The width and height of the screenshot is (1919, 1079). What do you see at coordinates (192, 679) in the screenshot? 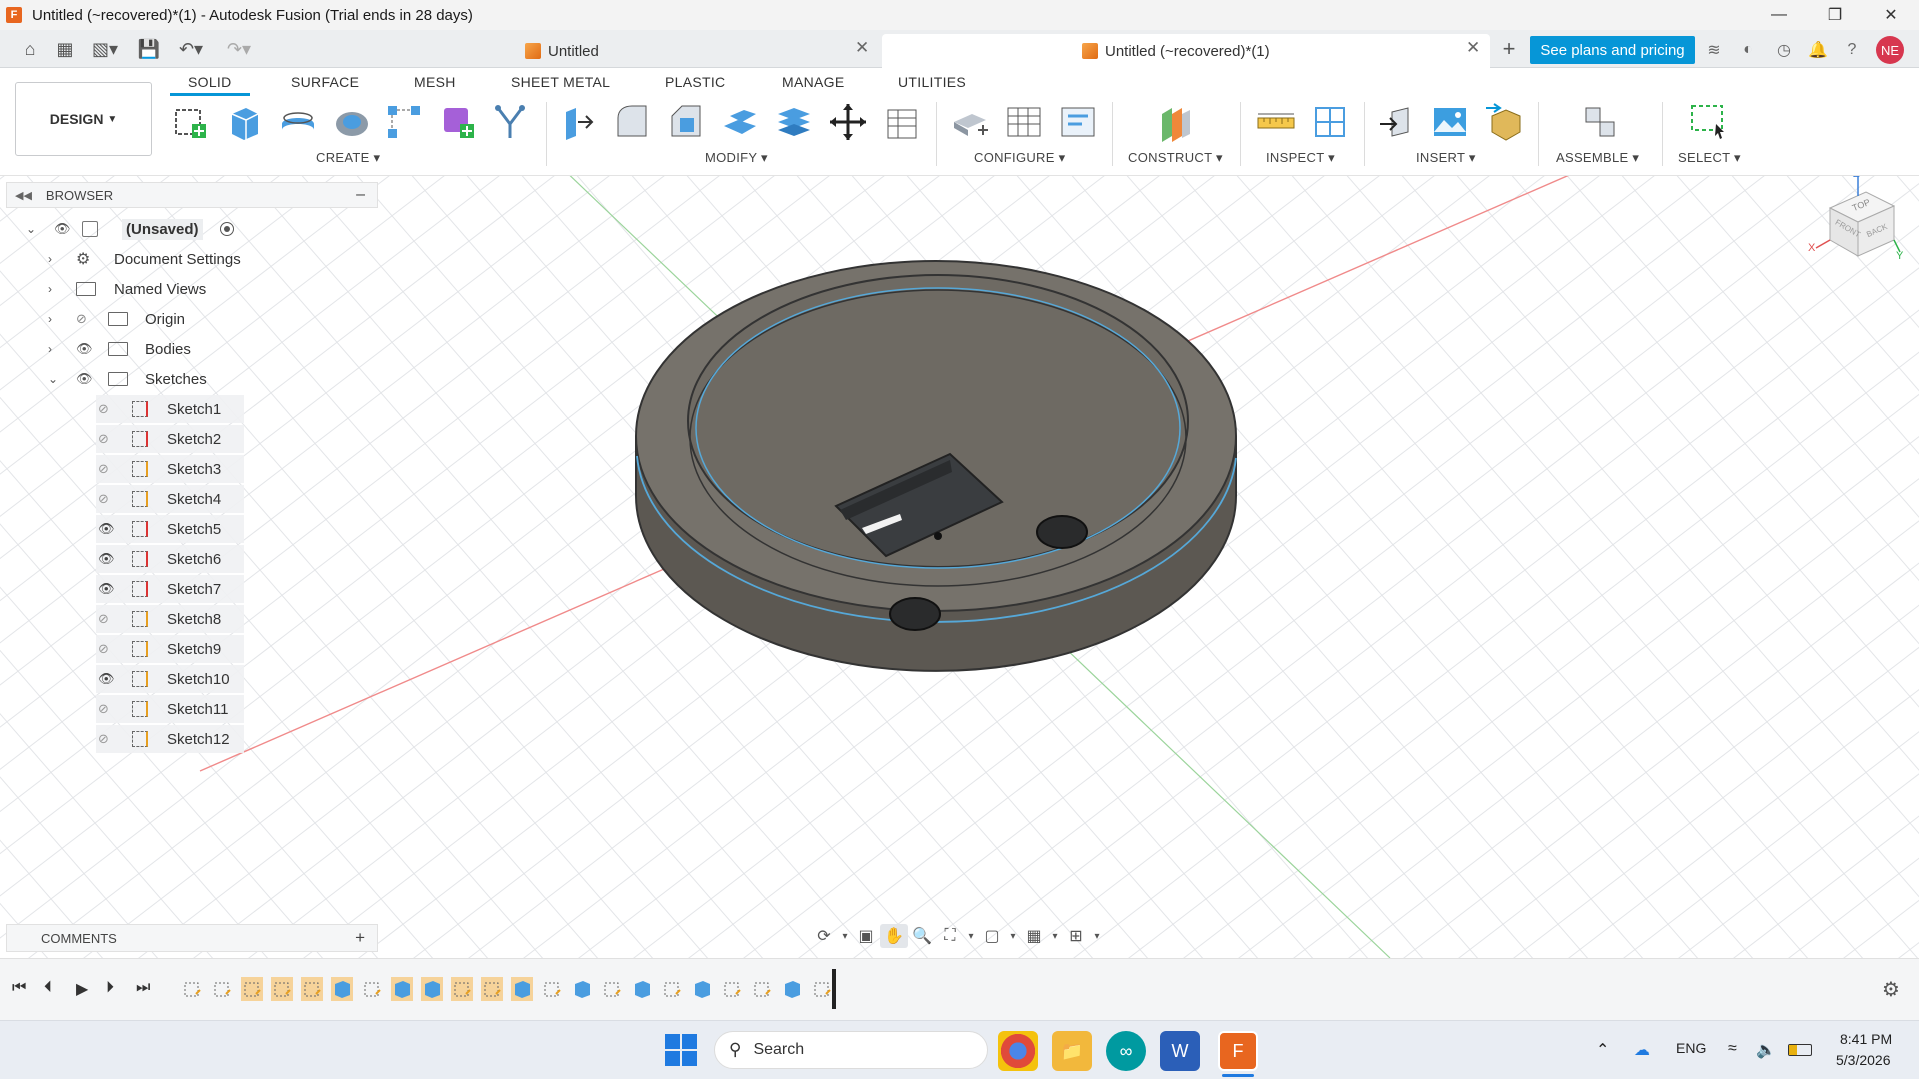
I see `tree-item-sketch: 👁 Sketch10` at bounding box center [192, 679].